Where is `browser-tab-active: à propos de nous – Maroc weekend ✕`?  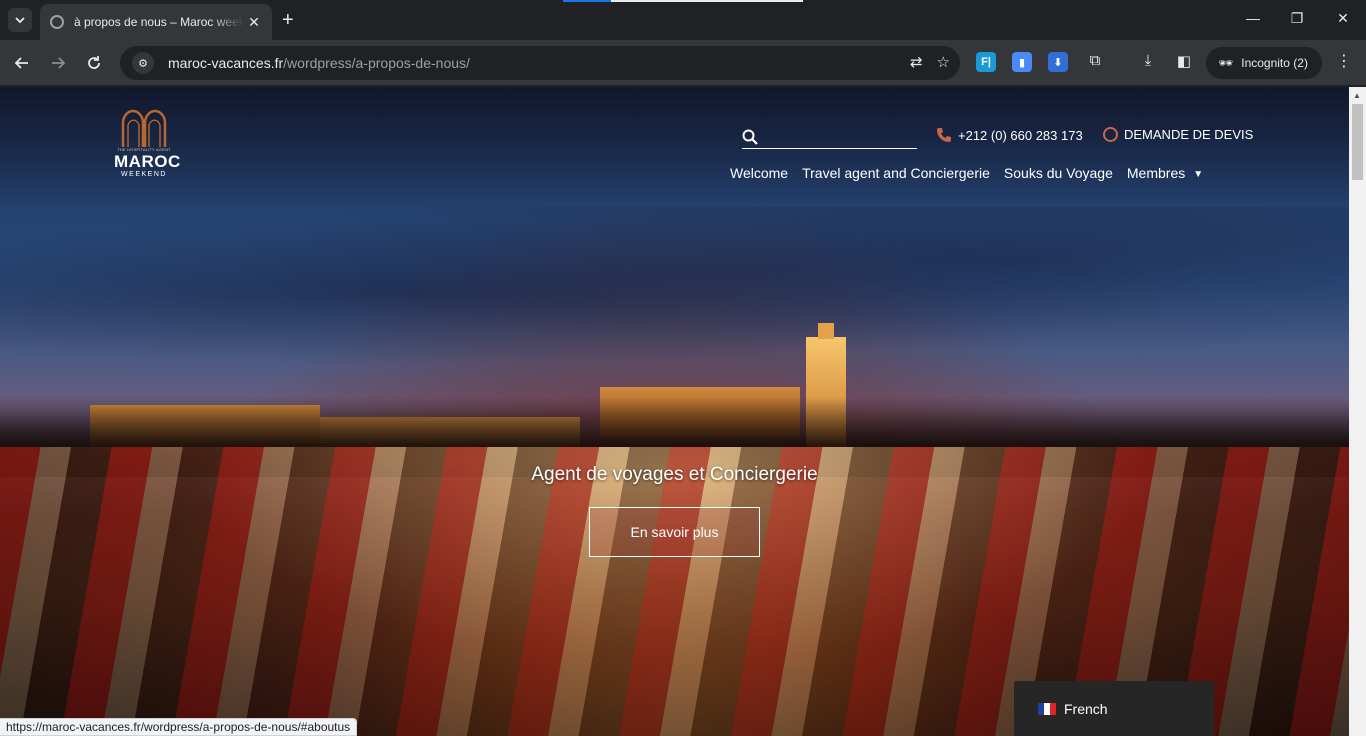 browser-tab-active: à propos de nous – Maroc weekend ✕ is located at coordinates (156, 22).